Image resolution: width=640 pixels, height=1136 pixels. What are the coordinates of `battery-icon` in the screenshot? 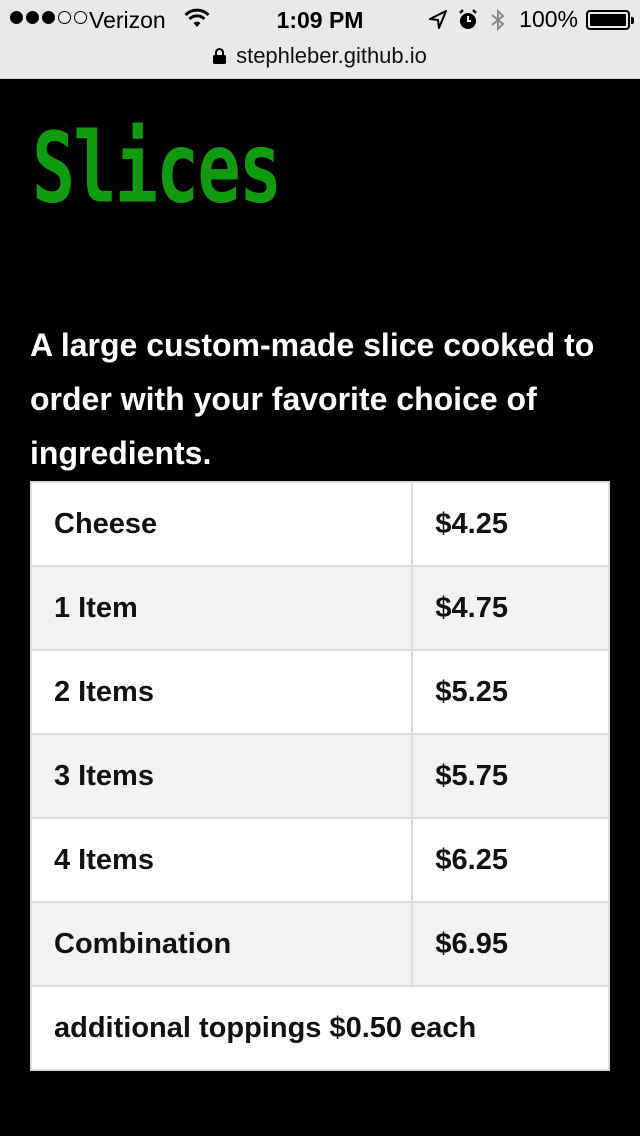 It's located at (610, 19).